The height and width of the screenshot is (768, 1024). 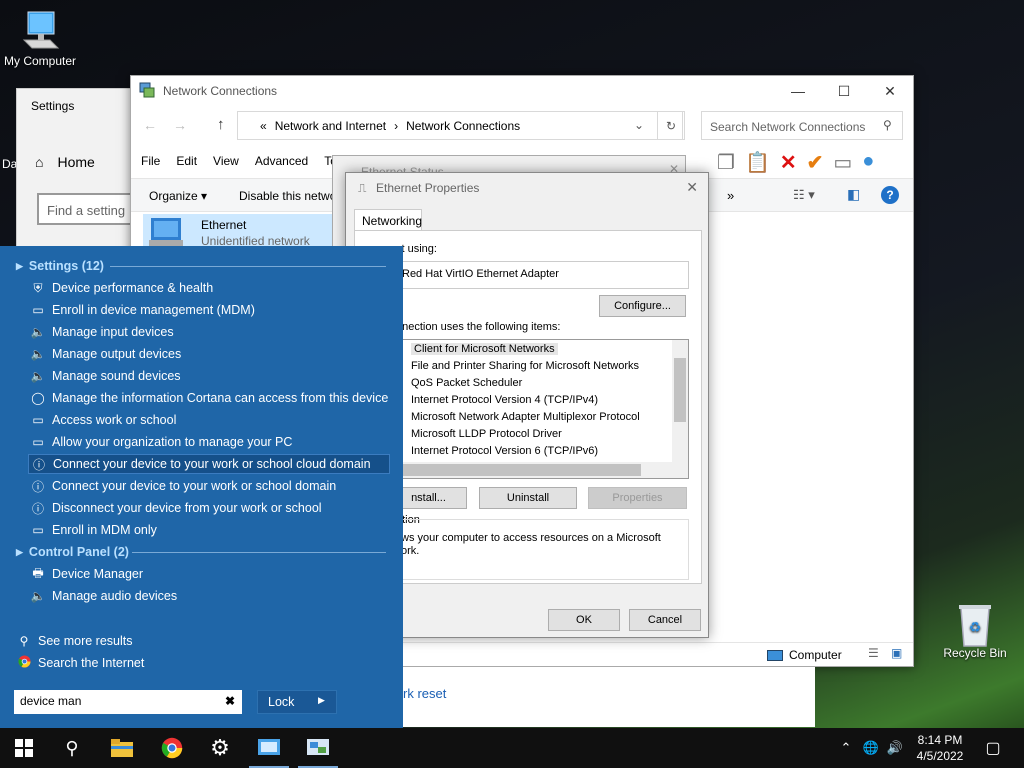 I want to click on file-explorer-icon, so click(x=122, y=748).